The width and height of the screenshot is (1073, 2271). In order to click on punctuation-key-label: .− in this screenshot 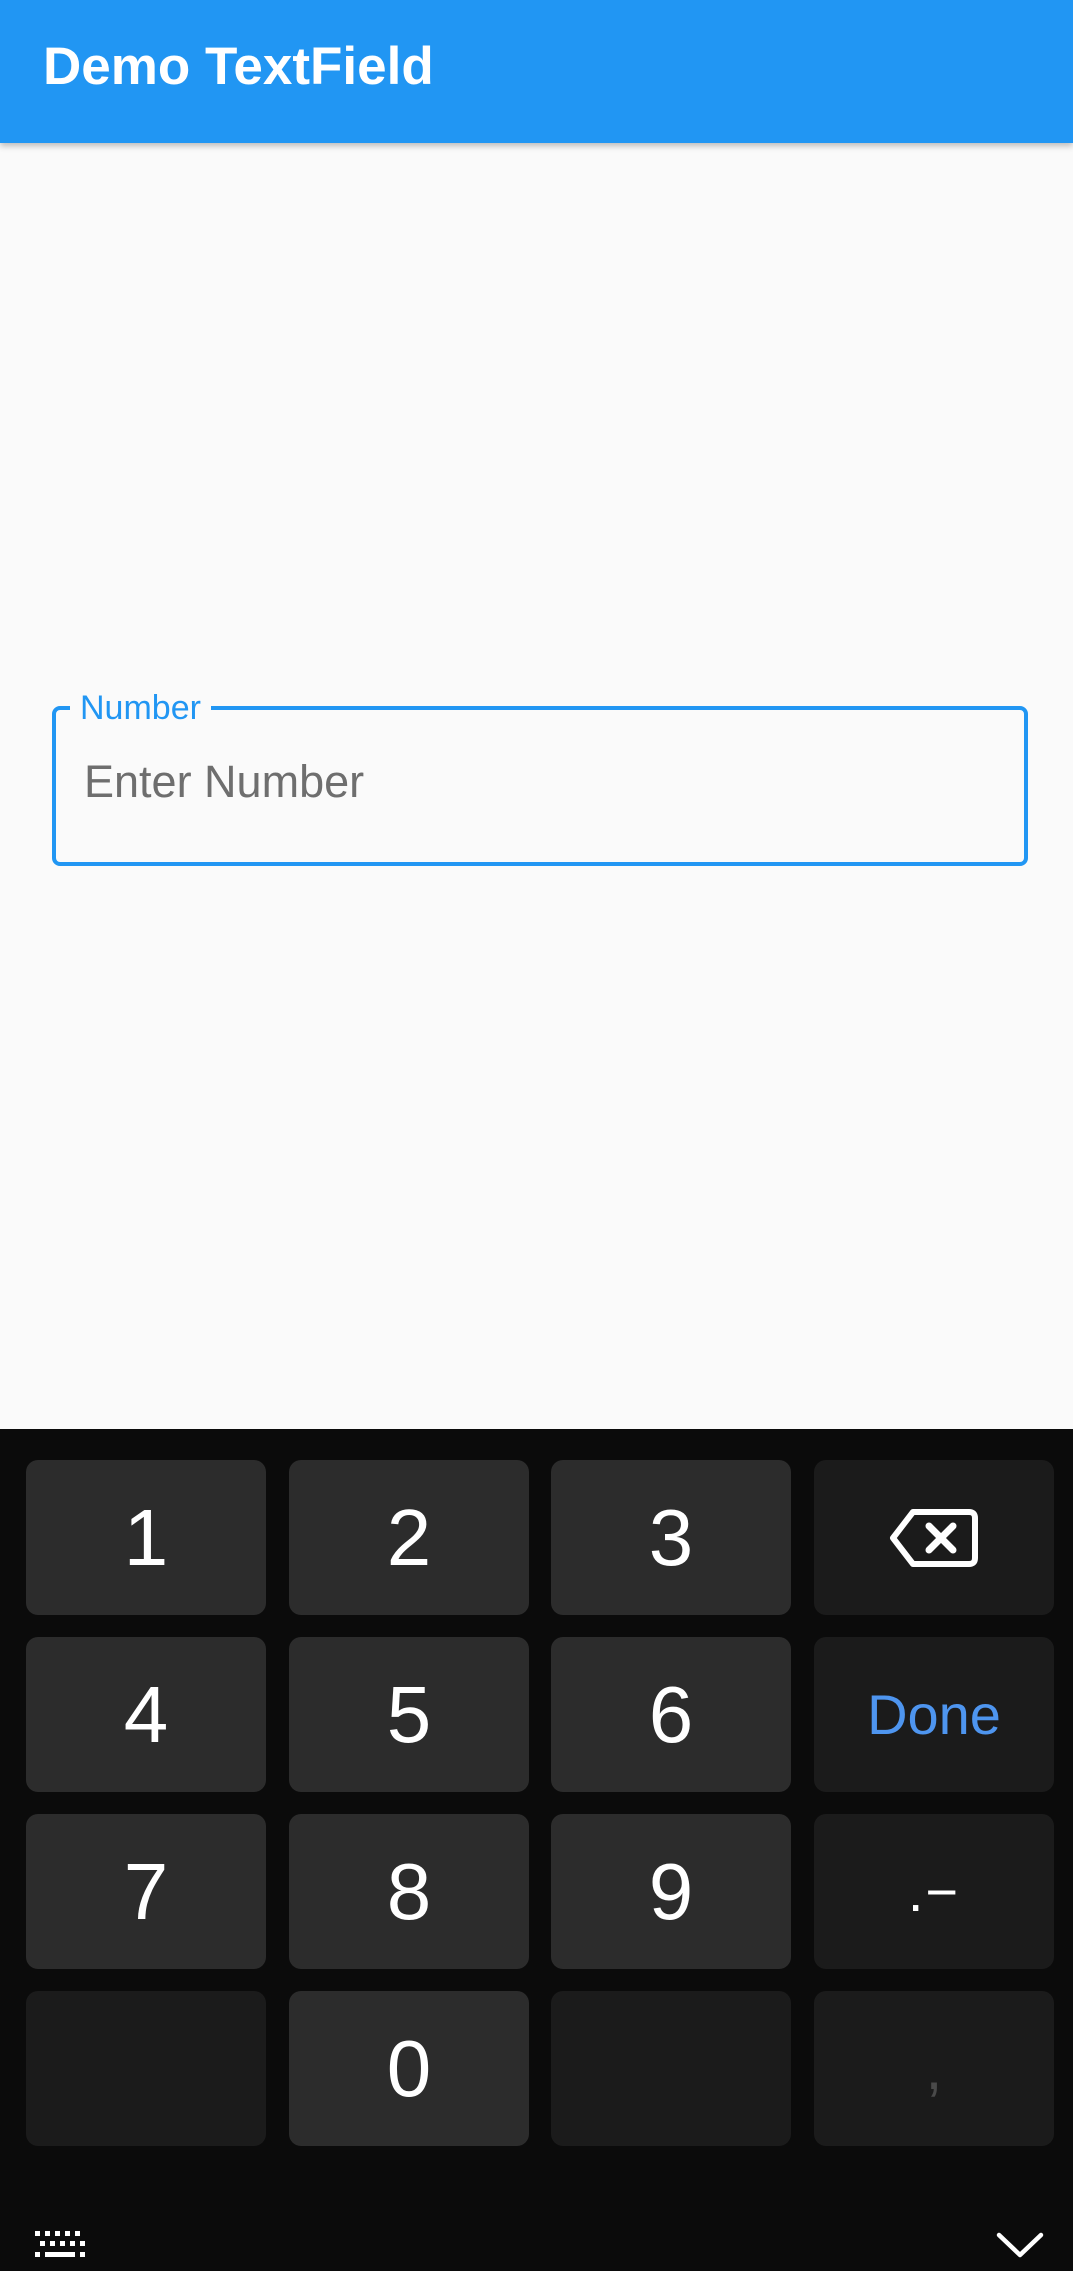, I will do `click(934, 1891)`.